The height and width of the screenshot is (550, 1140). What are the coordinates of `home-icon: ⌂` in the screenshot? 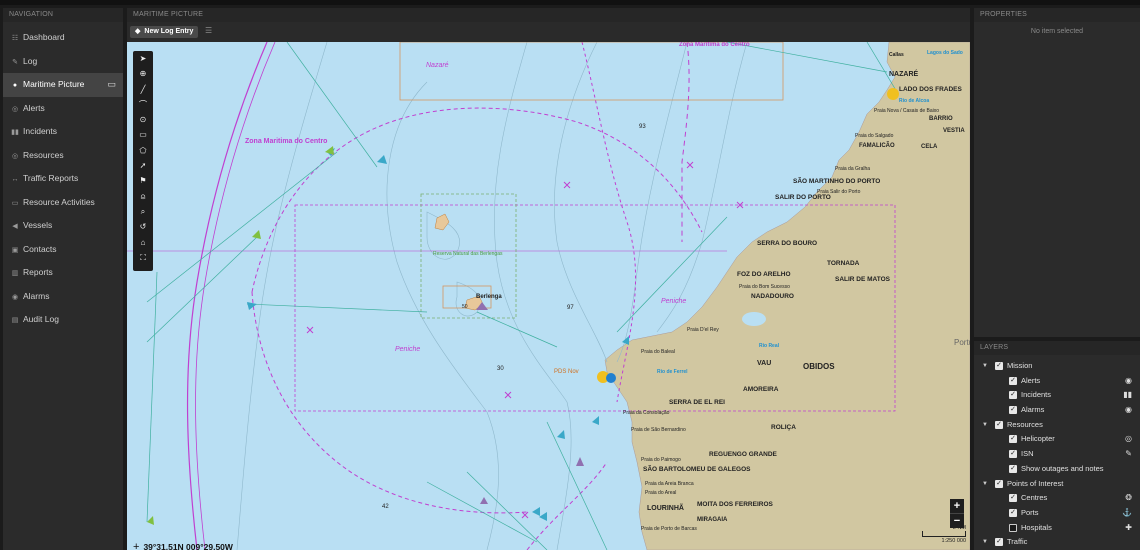 It's located at (143, 242).